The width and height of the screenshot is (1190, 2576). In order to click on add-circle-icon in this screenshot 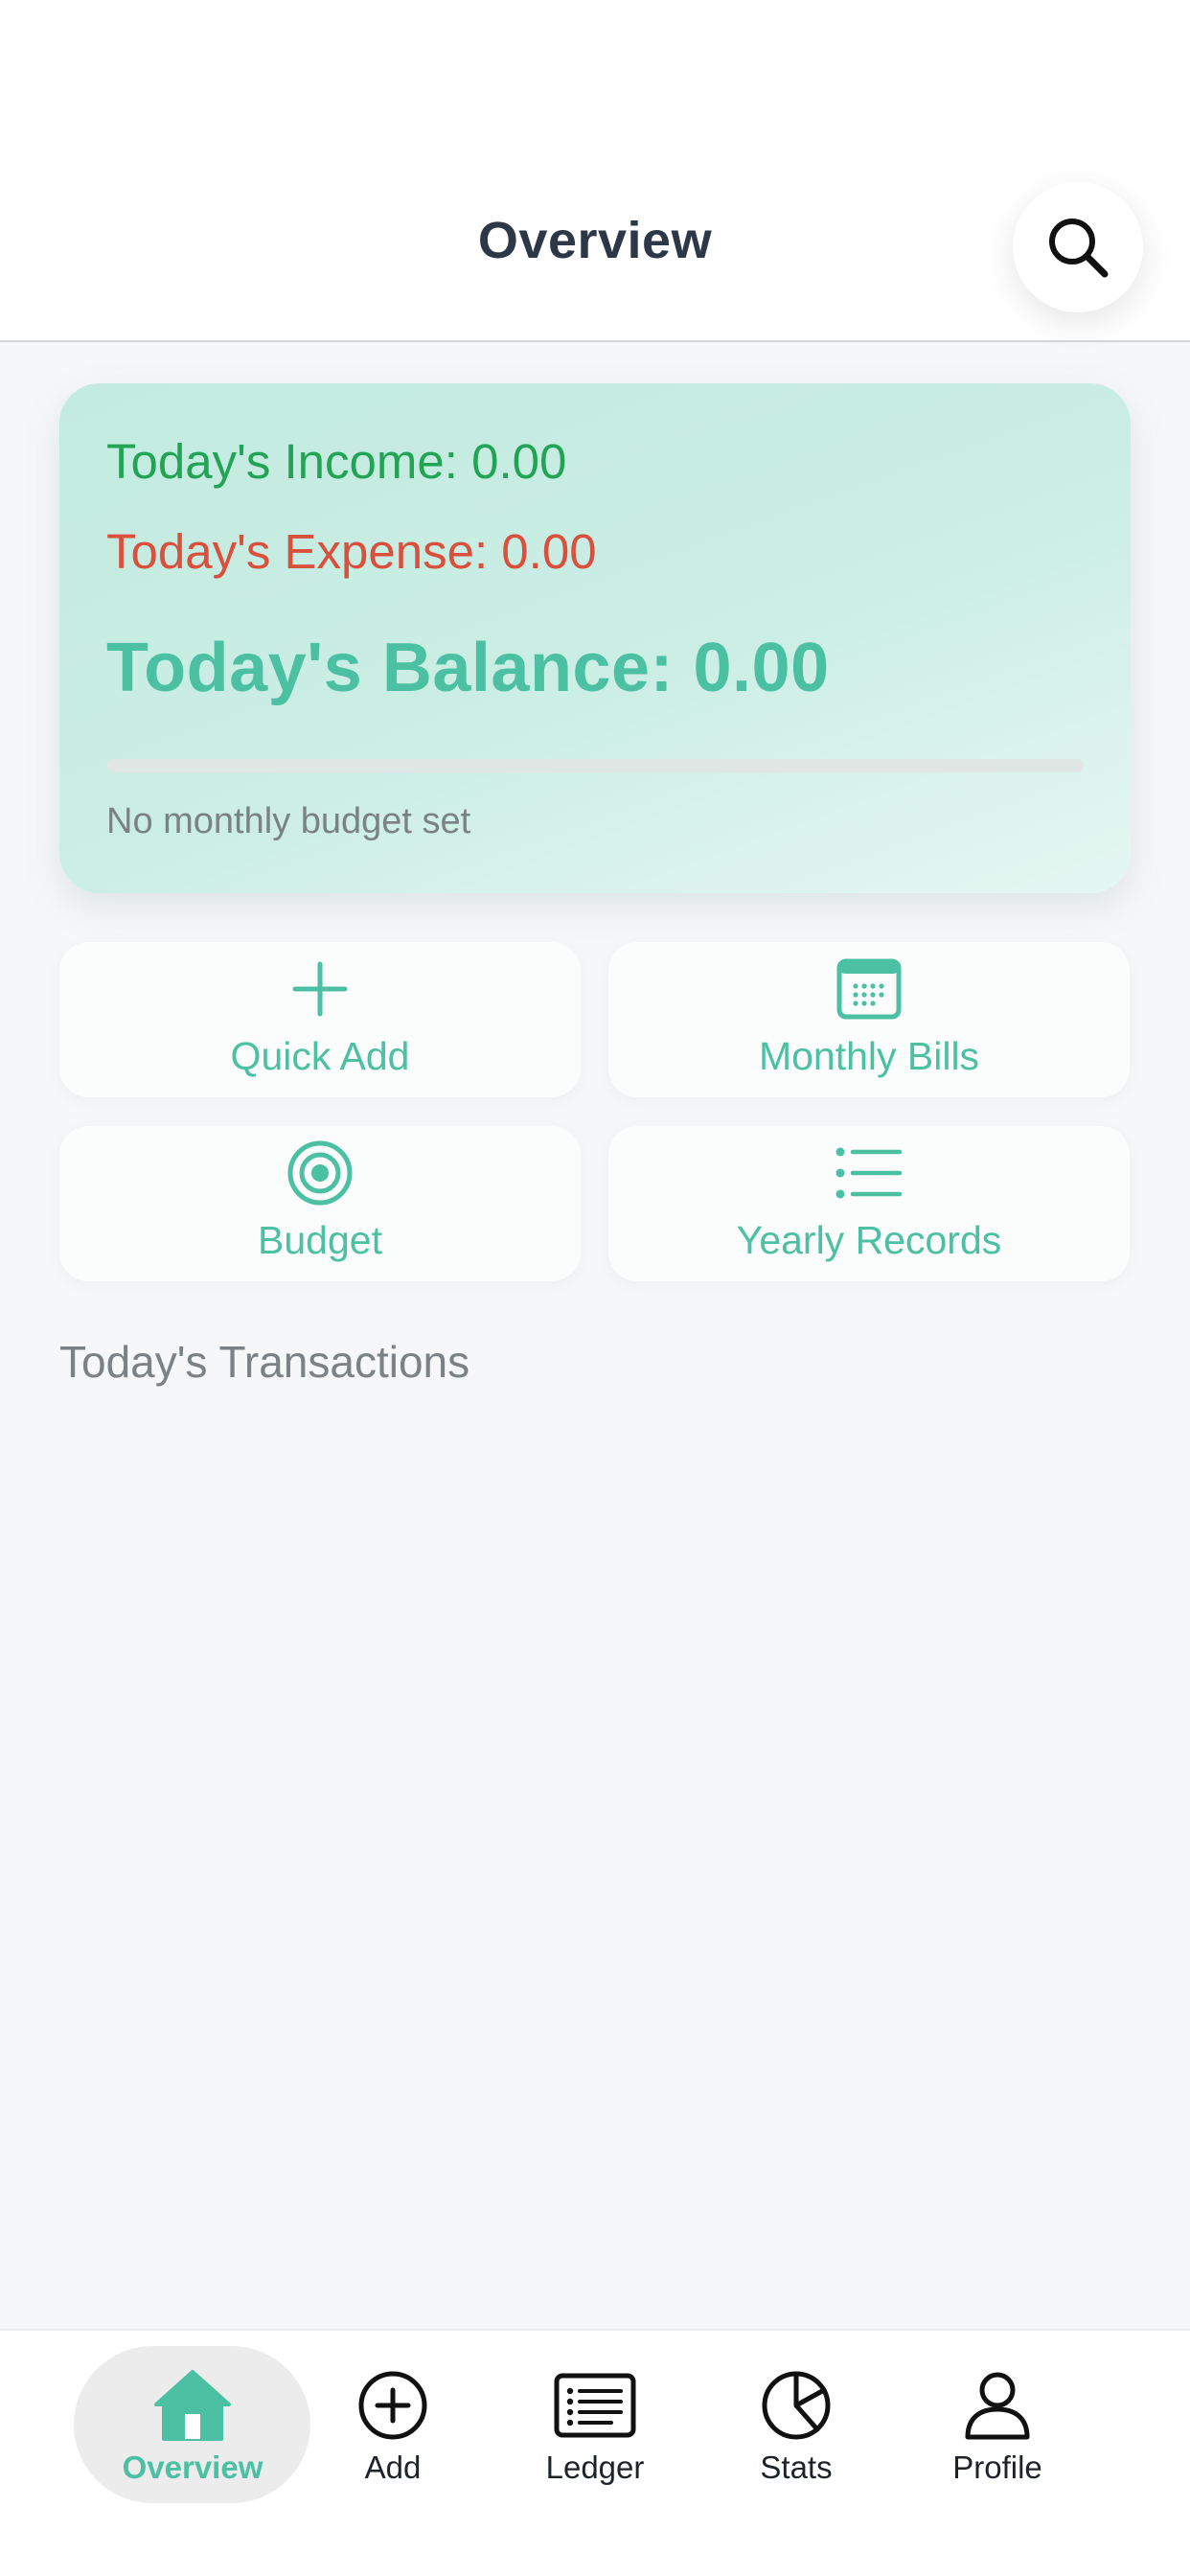, I will do `click(393, 2405)`.